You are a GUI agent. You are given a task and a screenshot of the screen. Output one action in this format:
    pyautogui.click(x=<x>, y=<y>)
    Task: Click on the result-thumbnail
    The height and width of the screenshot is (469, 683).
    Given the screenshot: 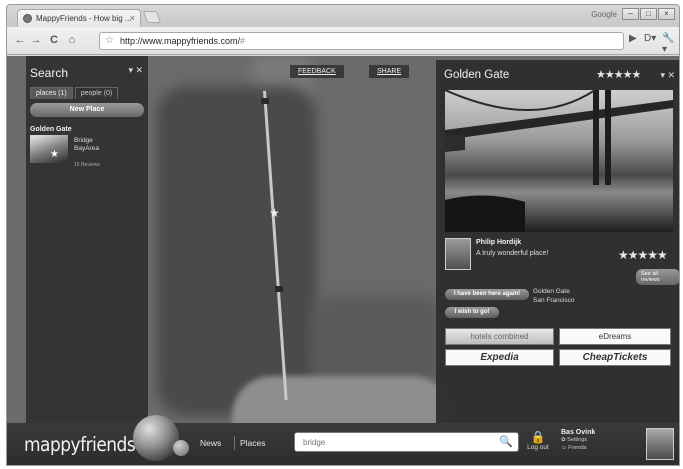 What is the action you would take?
    pyautogui.click(x=49, y=149)
    